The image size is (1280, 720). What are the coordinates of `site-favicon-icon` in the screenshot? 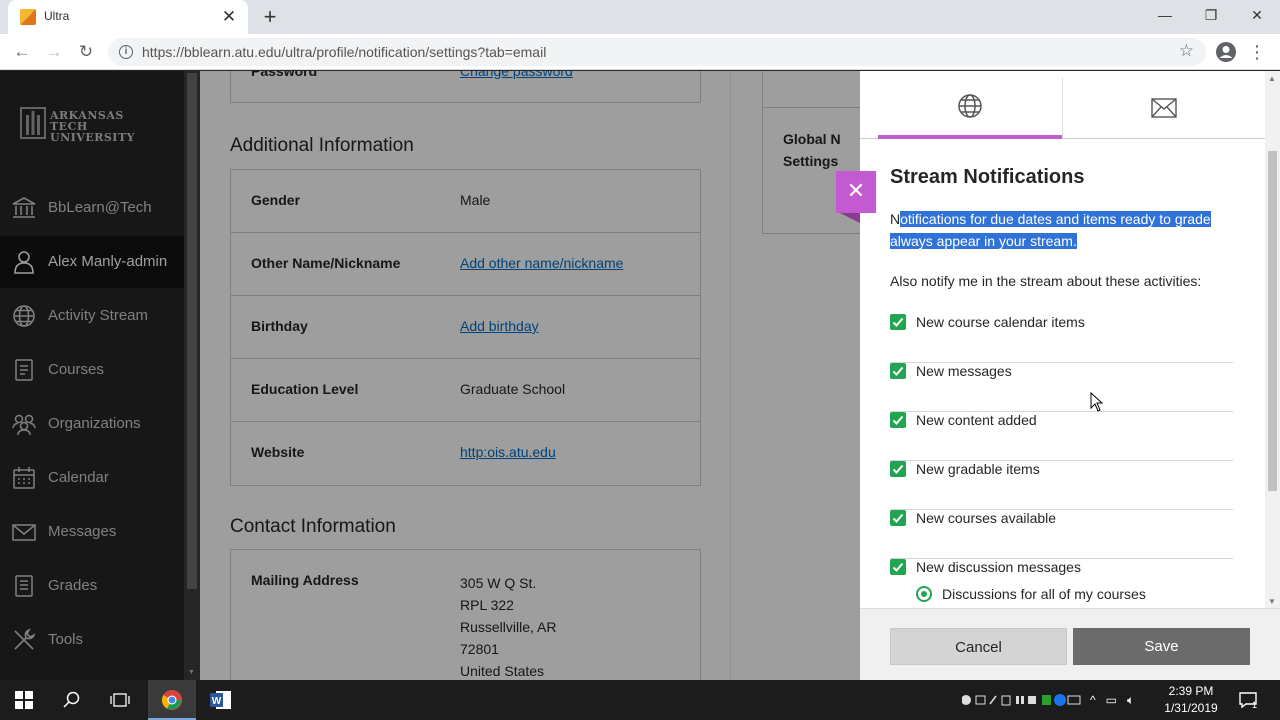 It's located at (28, 17).